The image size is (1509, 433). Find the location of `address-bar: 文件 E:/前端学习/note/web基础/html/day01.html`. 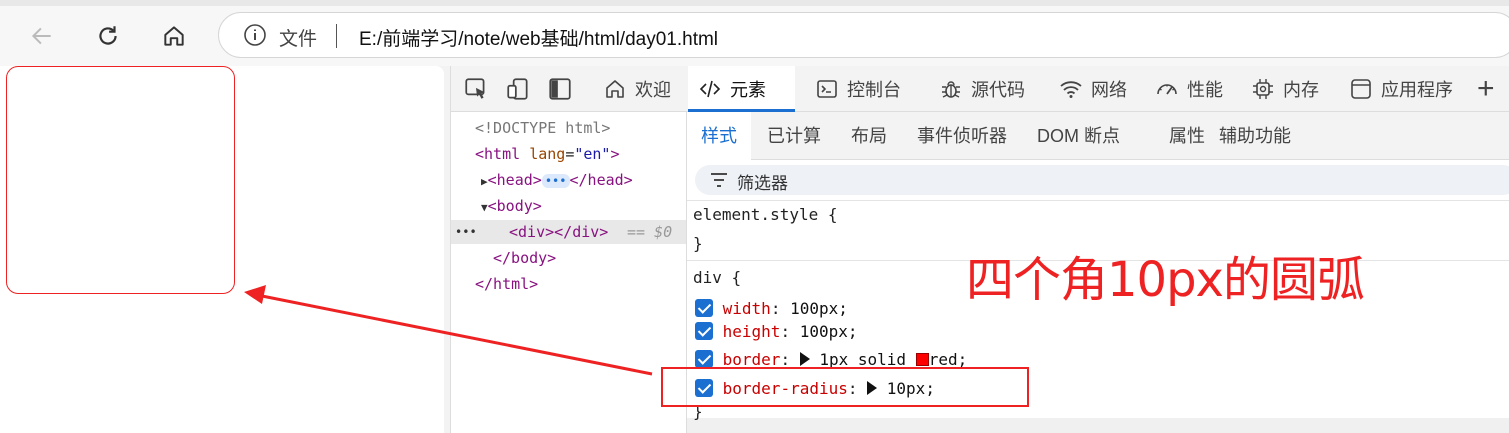

address-bar: 文件 E:/前端学习/note/web基础/html/day01.html is located at coordinates (863, 35).